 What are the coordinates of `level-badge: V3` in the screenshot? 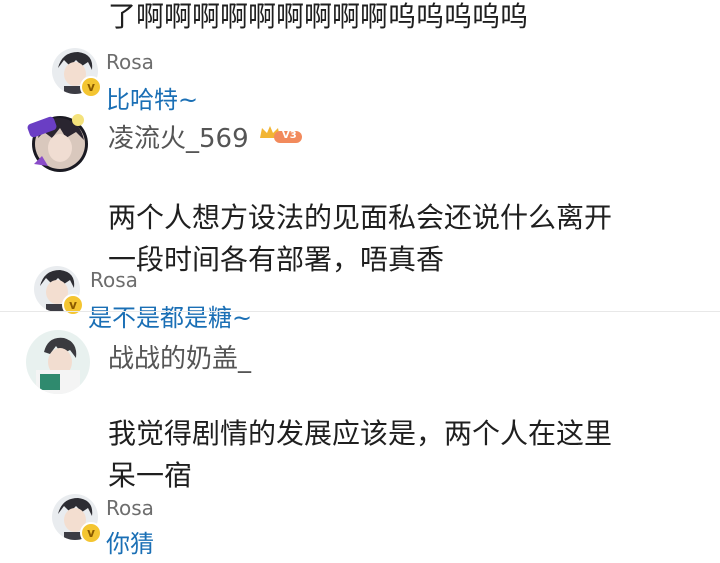 It's located at (281, 134).